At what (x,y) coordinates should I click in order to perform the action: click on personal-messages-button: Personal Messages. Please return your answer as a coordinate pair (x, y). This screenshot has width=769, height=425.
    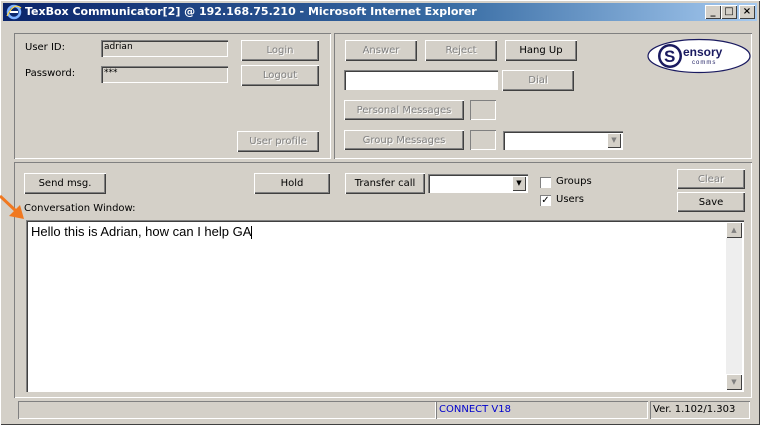
    Looking at the image, I should click on (404, 110).